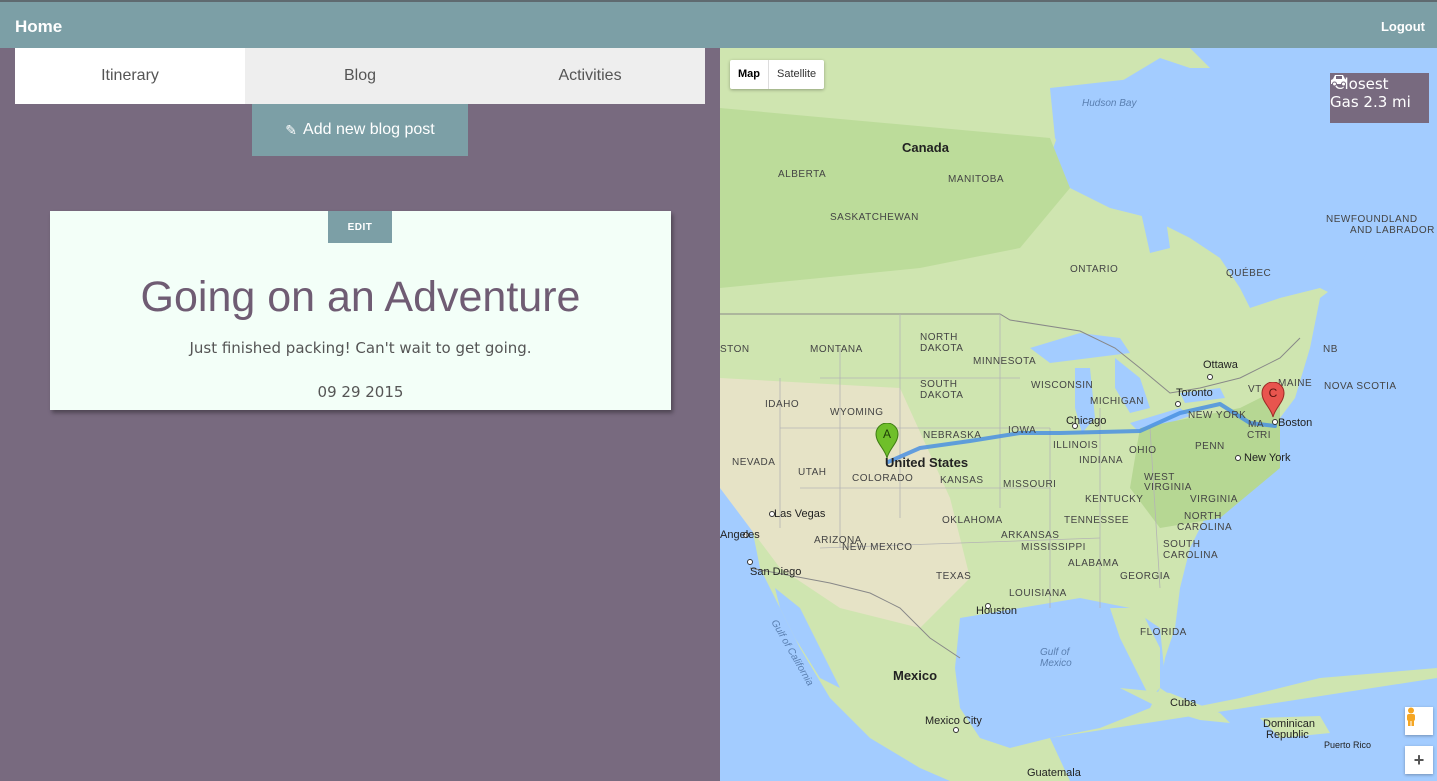 The height and width of the screenshot is (781, 1437). I want to click on label-dakota: DAKOTA, so click(942, 348).